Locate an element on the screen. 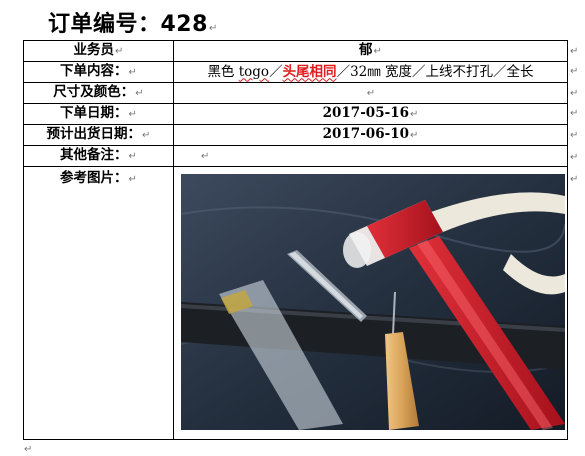 Image resolution: width=585 pixels, height=456 pixels. order-date-label: 下单日期：↵ is located at coordinates (98, 114).